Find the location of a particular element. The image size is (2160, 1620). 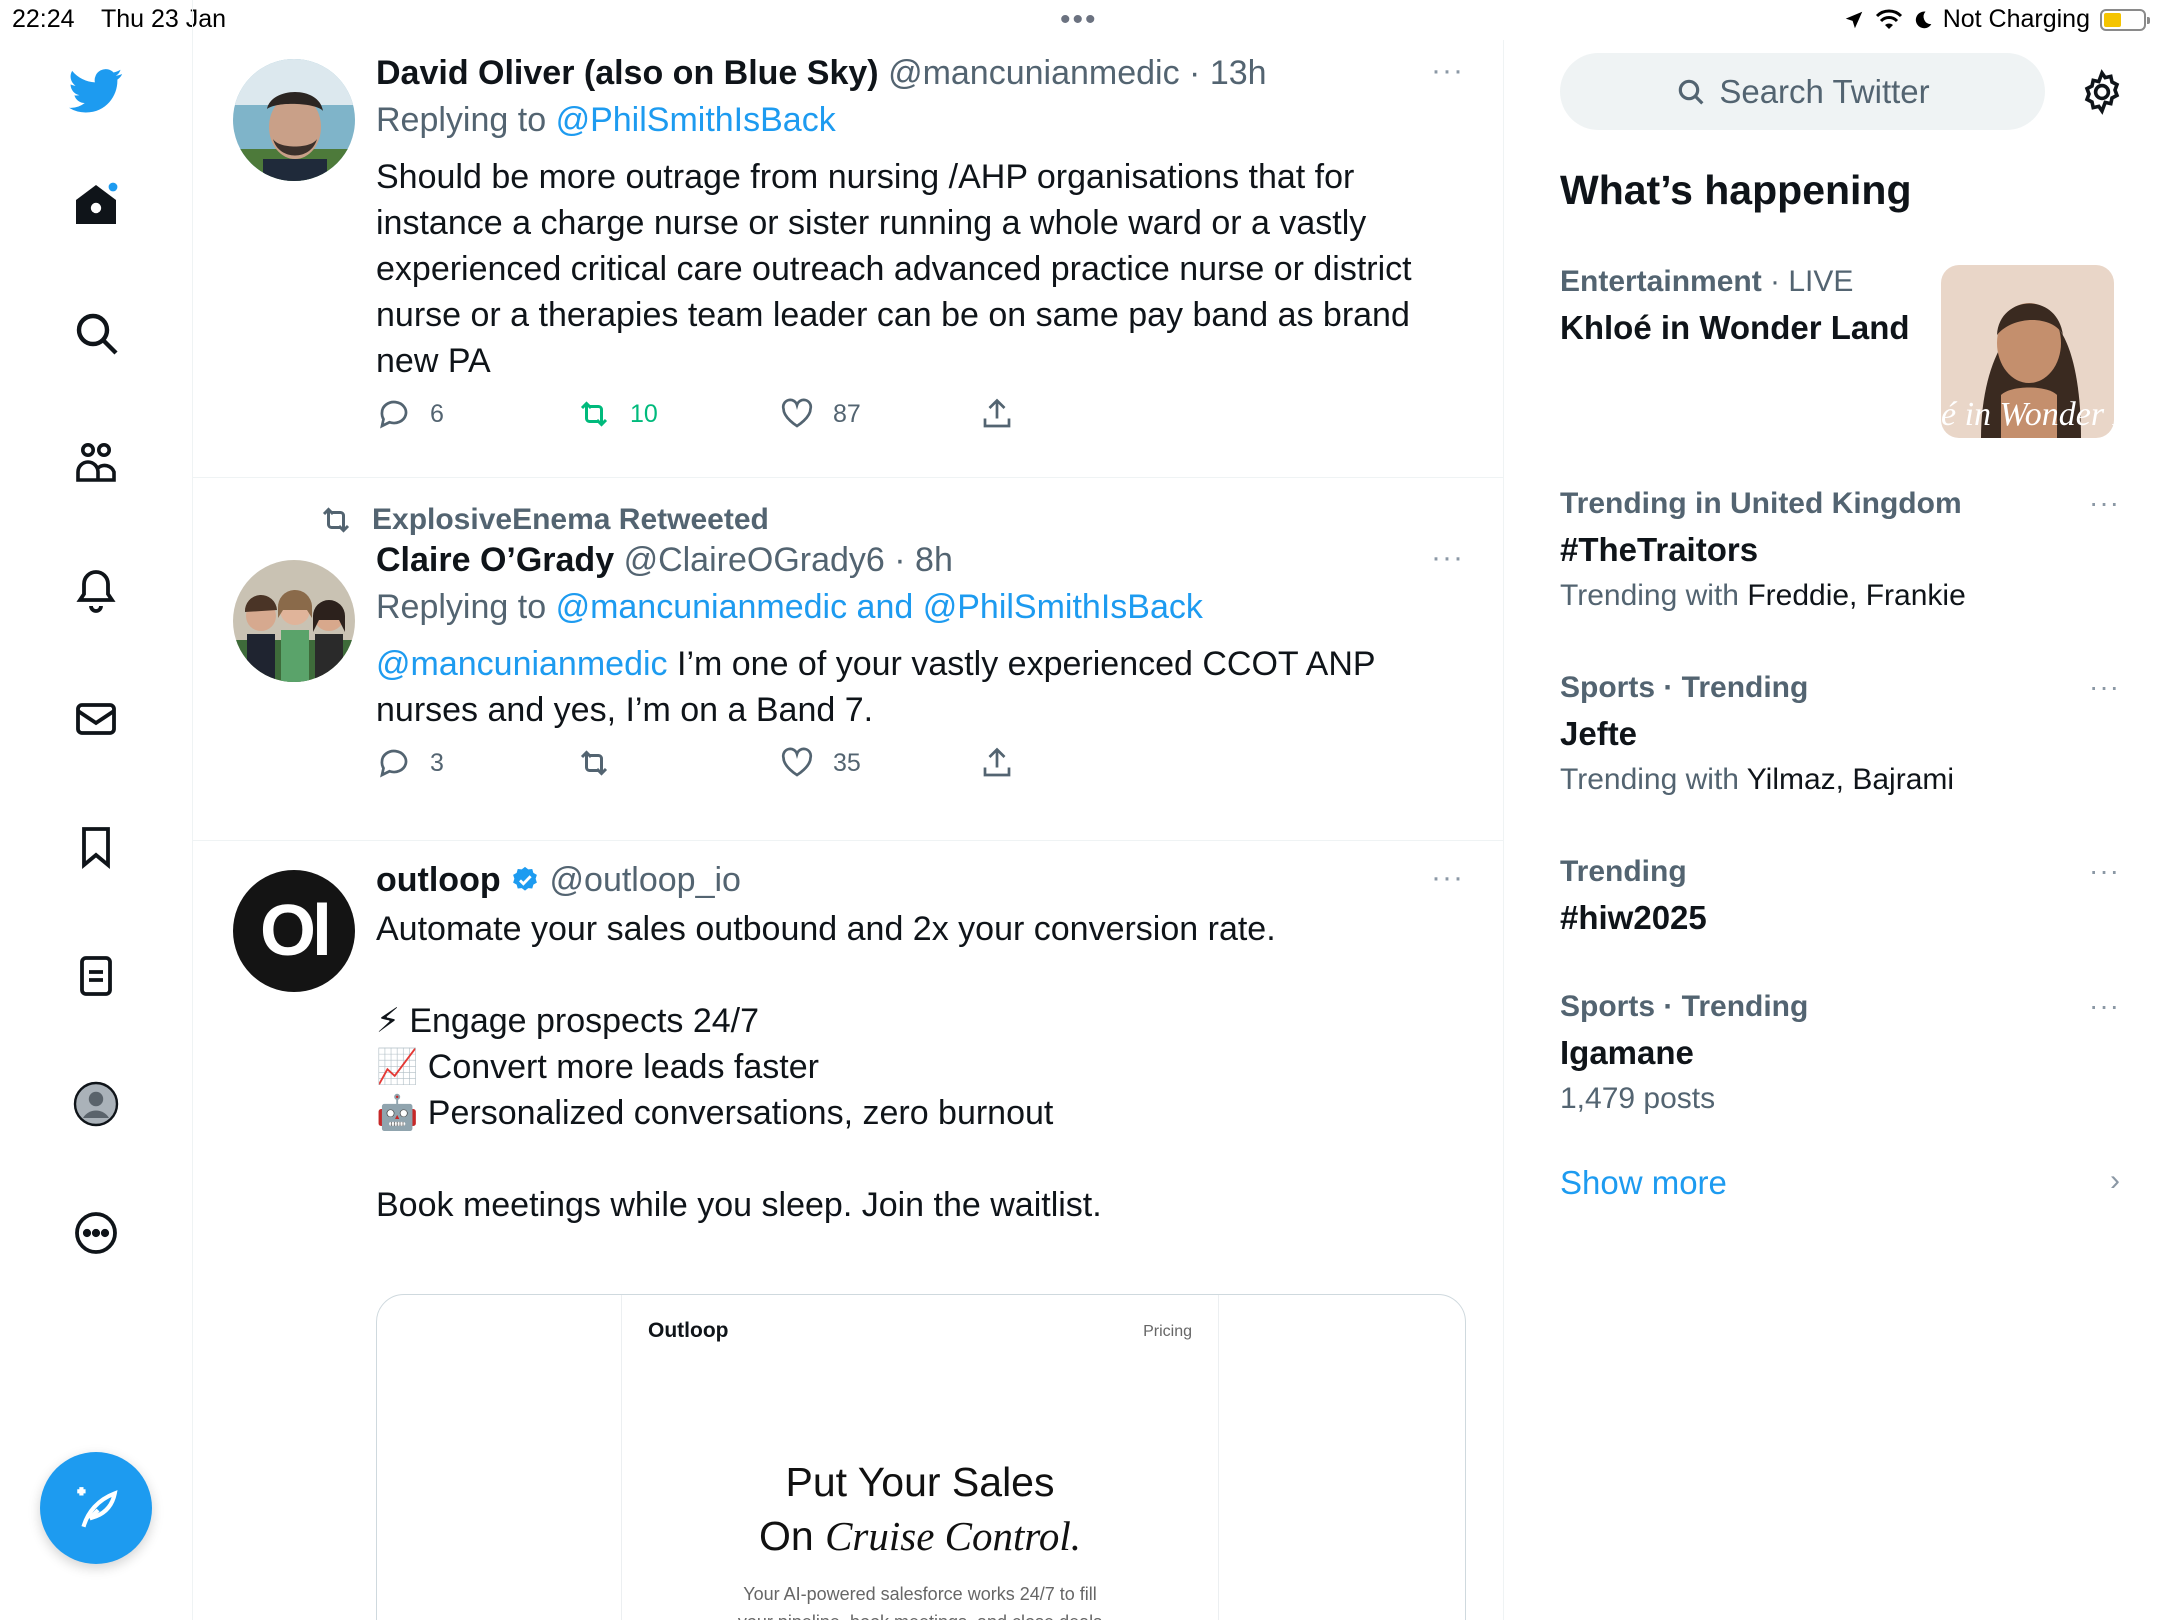

charging-status: Not Charging is located at coordinates (2016, 19).